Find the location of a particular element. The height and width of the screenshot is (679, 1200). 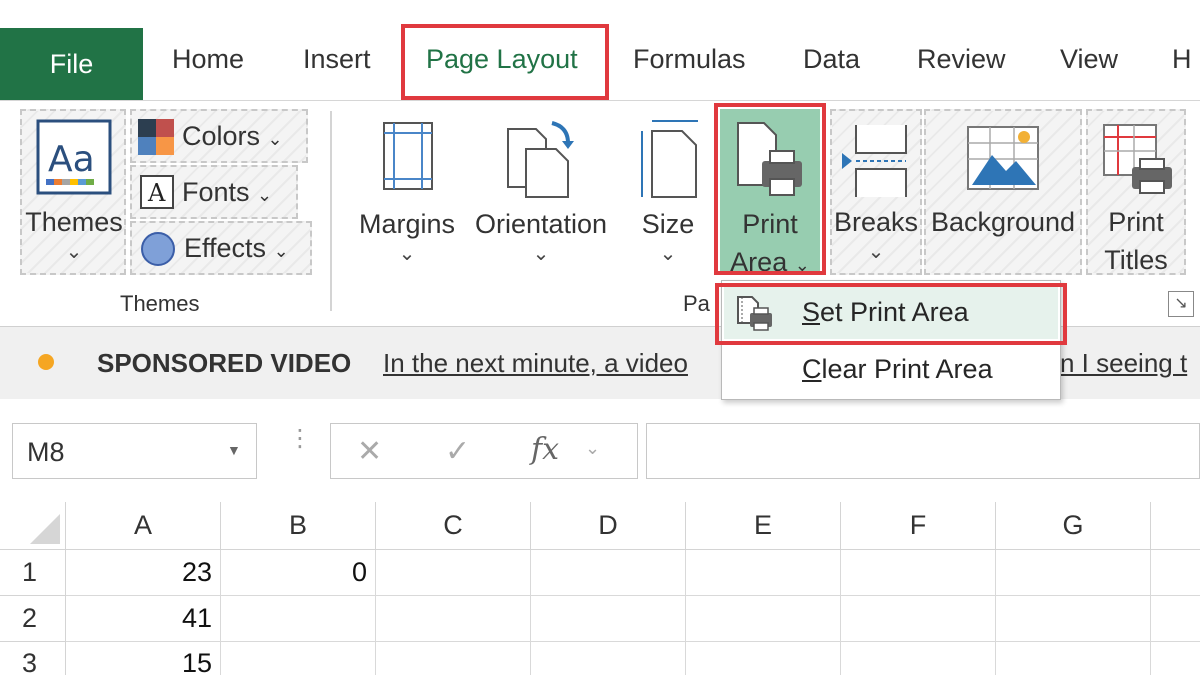

effects-label: Effects ⌄ is located at coordinates (236, 248).